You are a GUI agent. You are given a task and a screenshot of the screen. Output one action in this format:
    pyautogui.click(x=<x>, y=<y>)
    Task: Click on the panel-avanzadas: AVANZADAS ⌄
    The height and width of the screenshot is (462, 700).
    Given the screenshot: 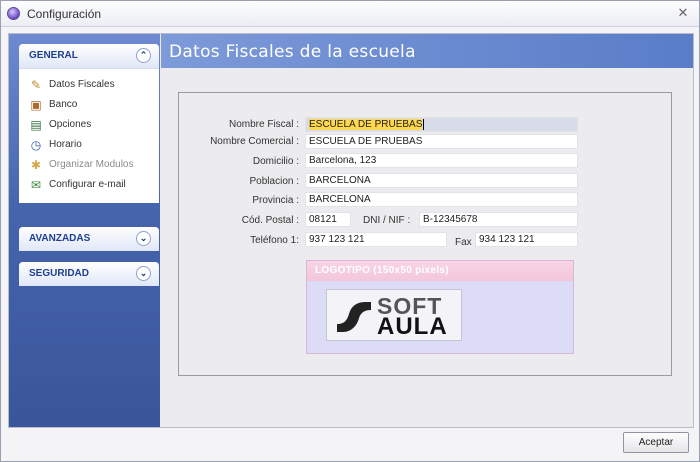 What is the action you would take?
    pyautogui.click(x=89, y=239)
    